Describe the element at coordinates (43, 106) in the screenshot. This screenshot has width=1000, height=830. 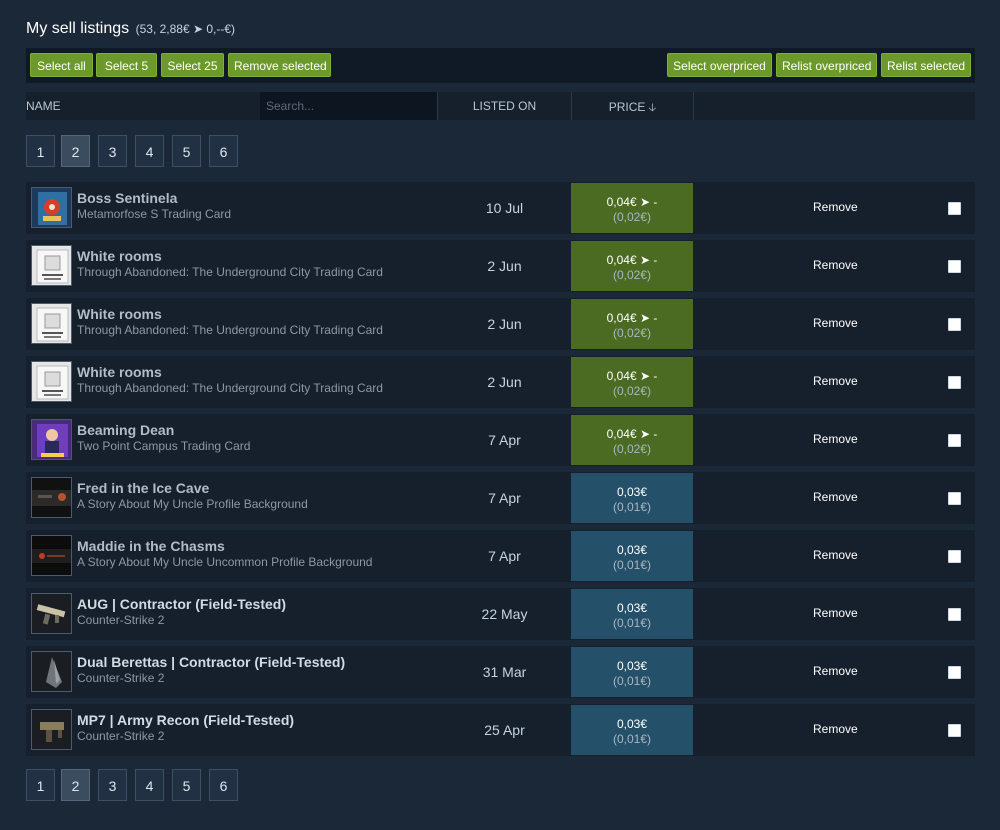
I see `name-column-header: NAME` at that location.